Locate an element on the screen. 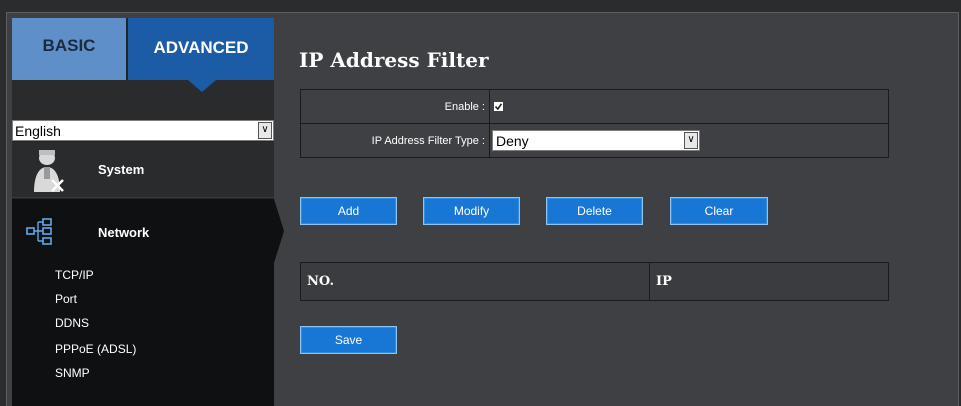 The image size is (961, 406). enable-label: Enable : is located at coordinates (395, 106).